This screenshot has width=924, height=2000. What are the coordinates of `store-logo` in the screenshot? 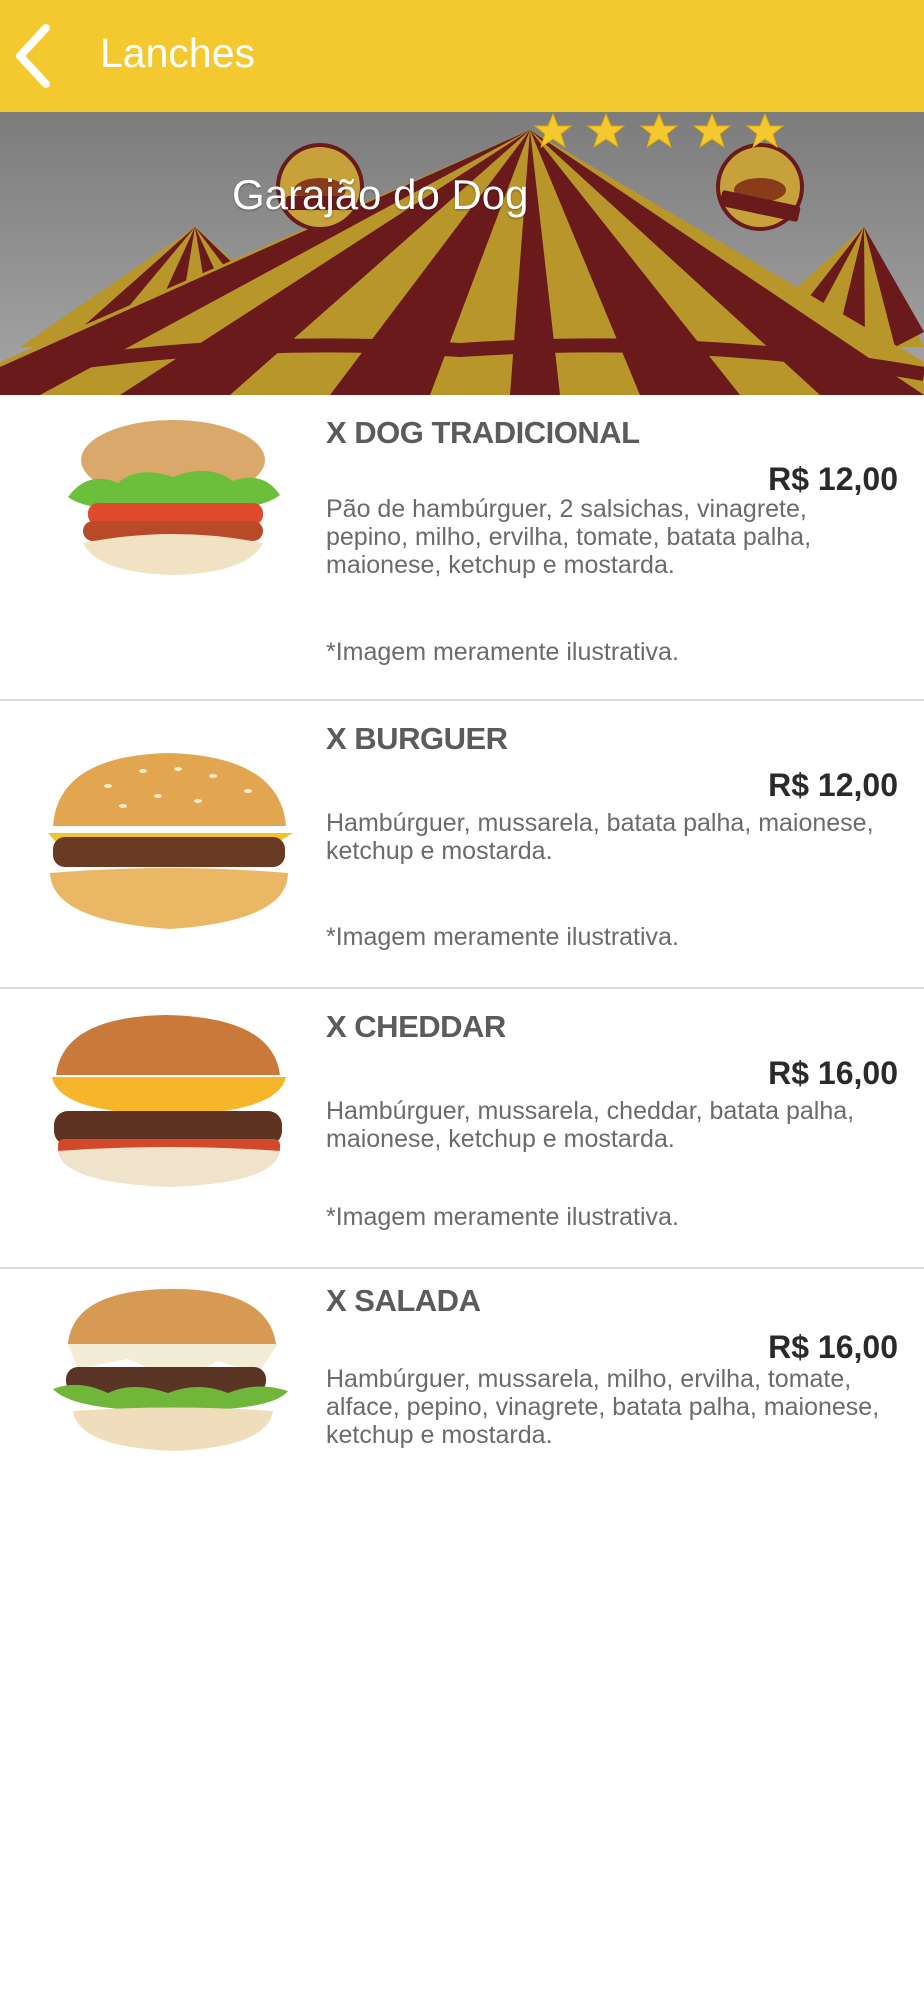 It's located at (760, 187).